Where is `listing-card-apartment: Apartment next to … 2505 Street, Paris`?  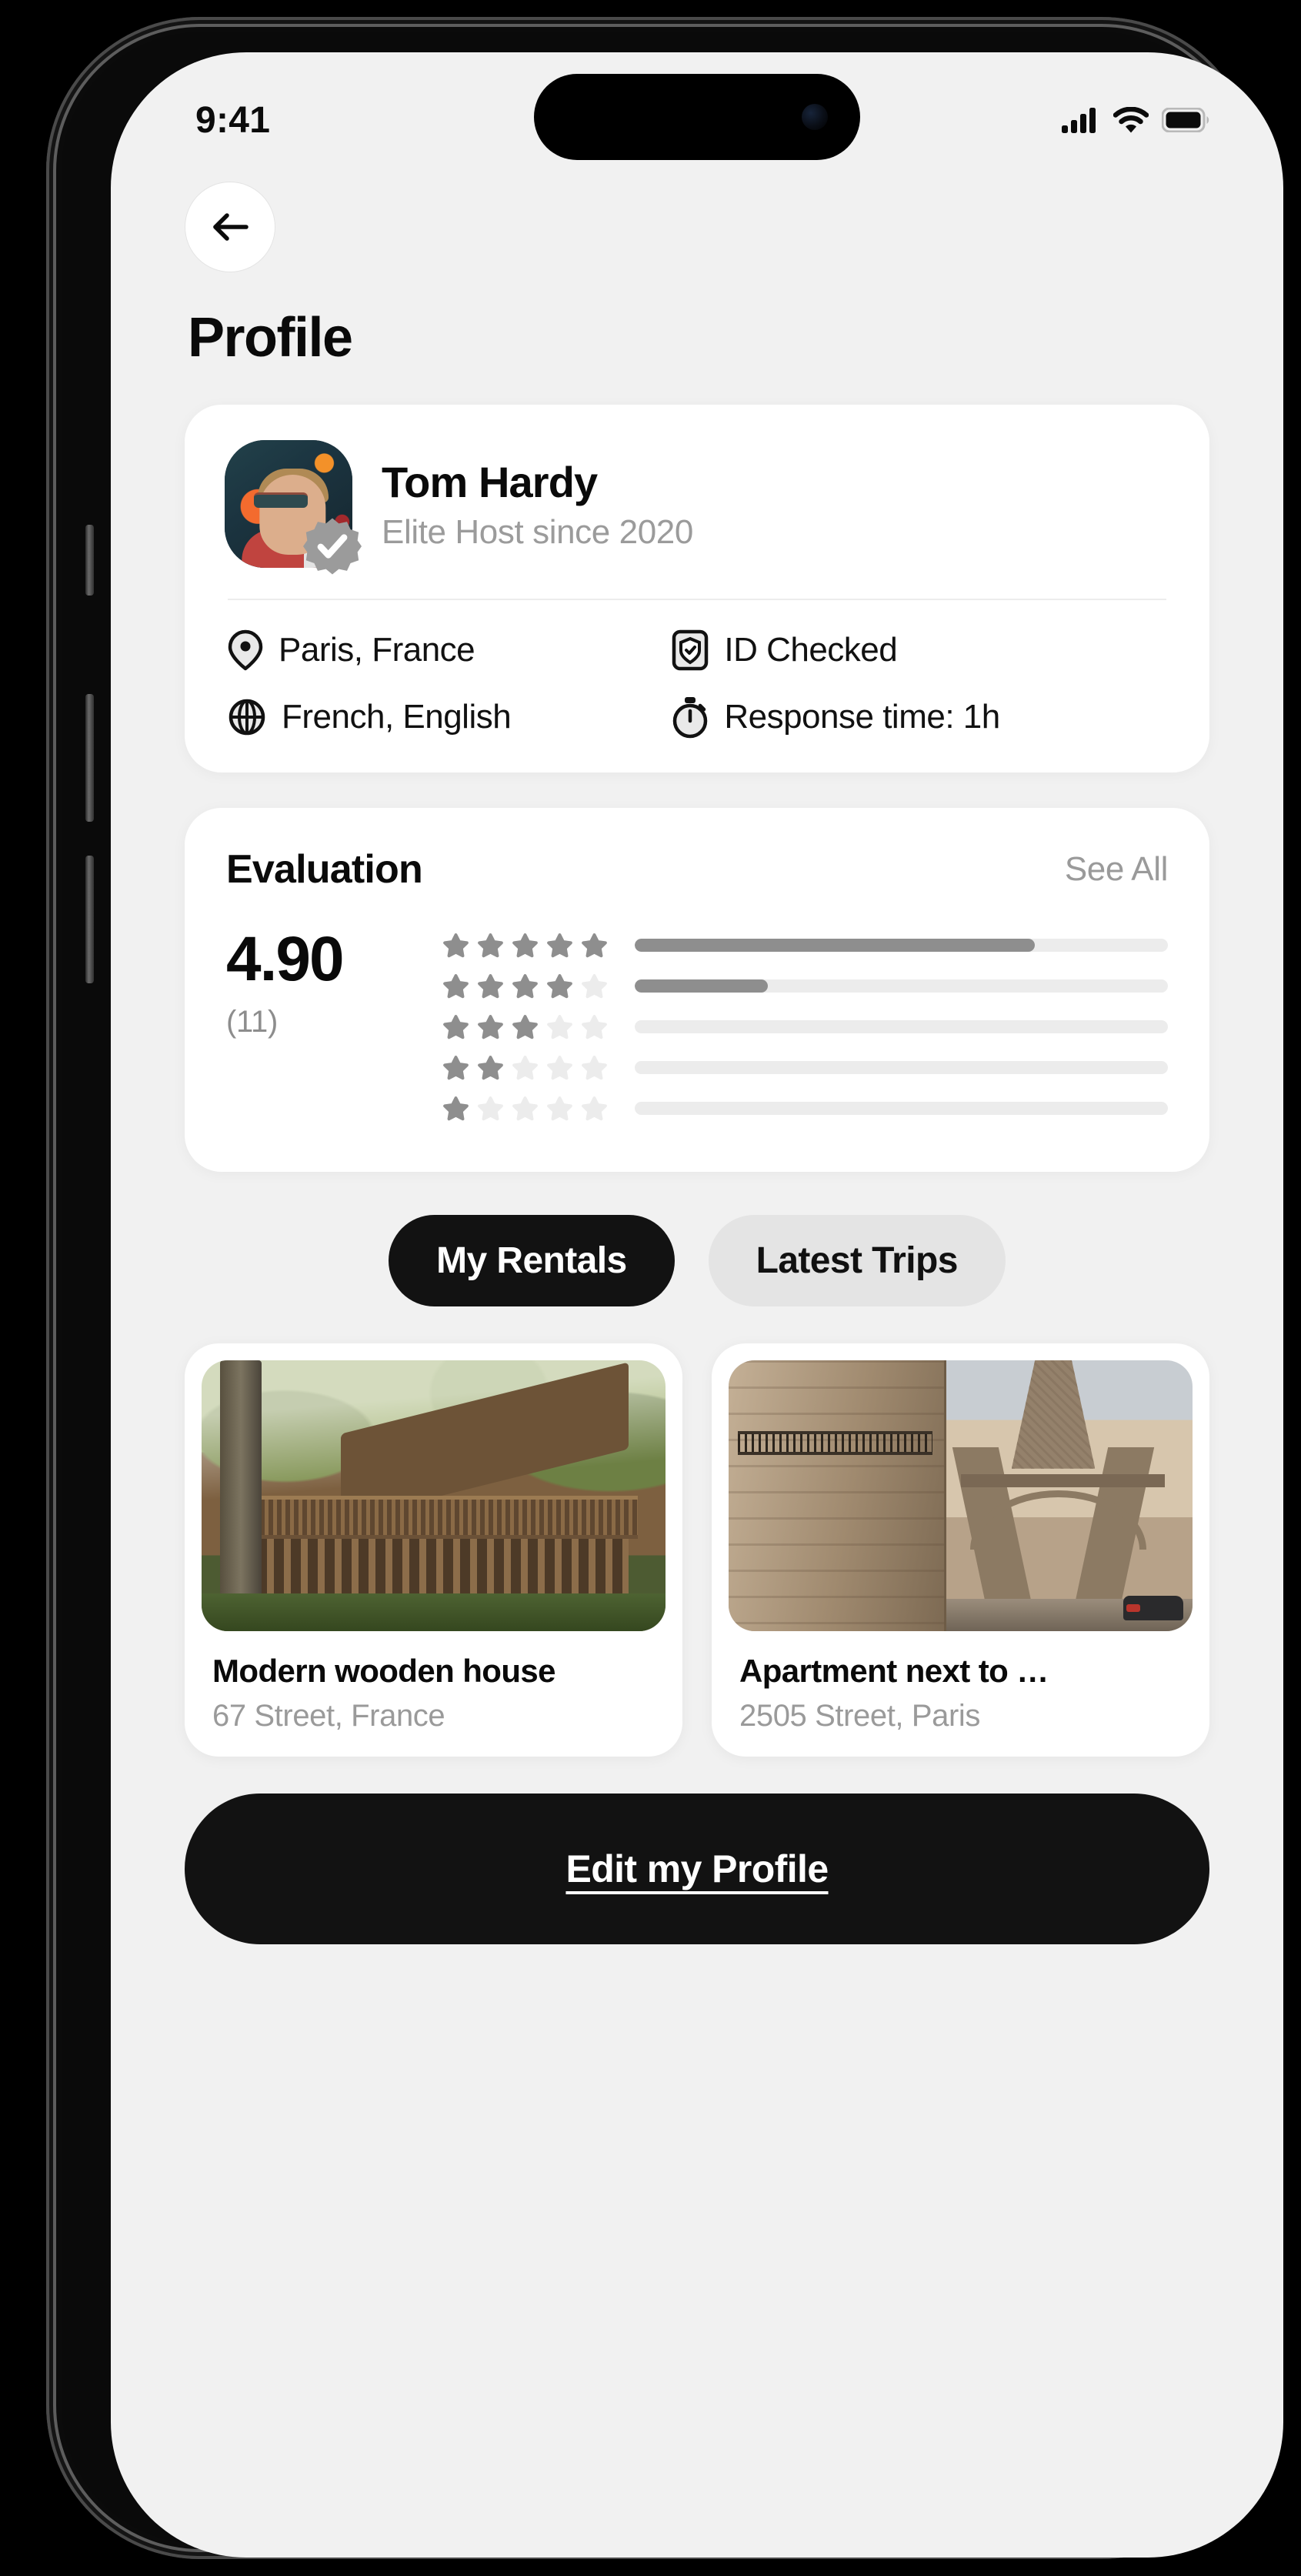
listing-card-apartment: Apartment next to … 2505 Street, Paris is located at coordinates (961, 1550).